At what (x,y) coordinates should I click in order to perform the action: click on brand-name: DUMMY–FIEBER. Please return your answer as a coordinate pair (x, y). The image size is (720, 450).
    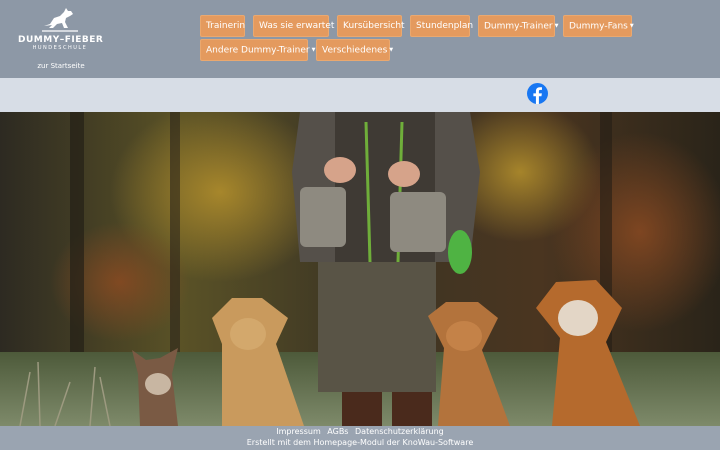
    Looking at the image, I should click on (61, 40).